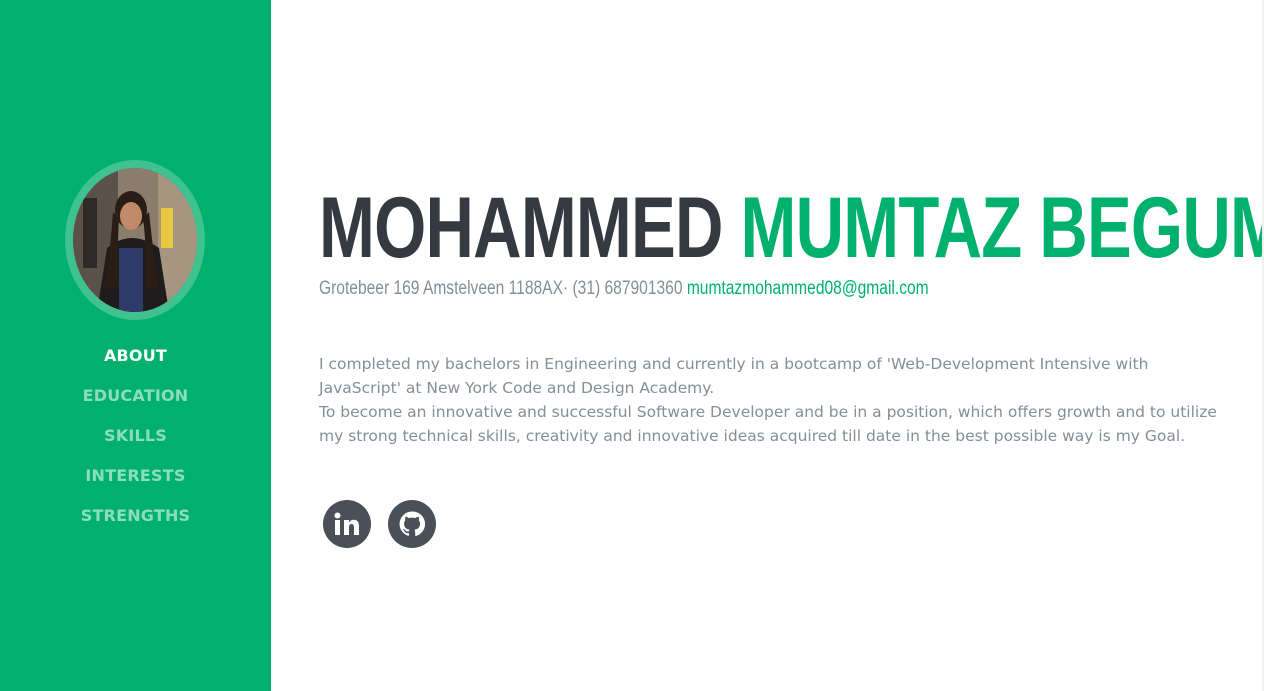  What do you see at coordinates (521, 228) in the screenshot?
I see `first-name: MOHAMMED` at bounding box center [521, 228].